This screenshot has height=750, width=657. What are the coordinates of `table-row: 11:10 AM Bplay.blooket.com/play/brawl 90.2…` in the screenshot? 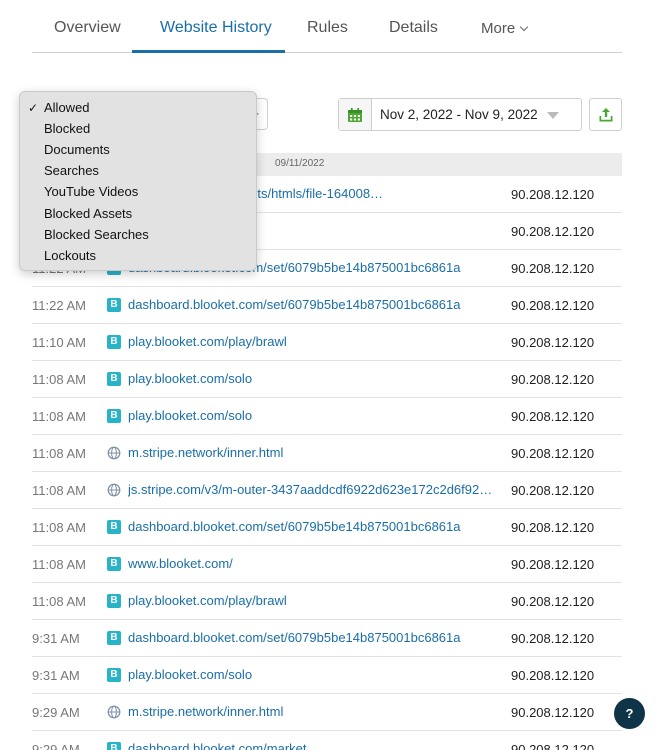 It's located at (327, 342).